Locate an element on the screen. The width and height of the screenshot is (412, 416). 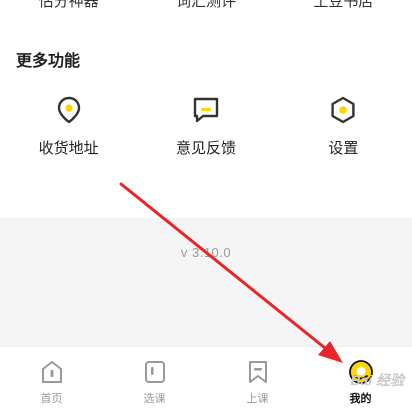
home-icon is located at coordinates (51, 372).